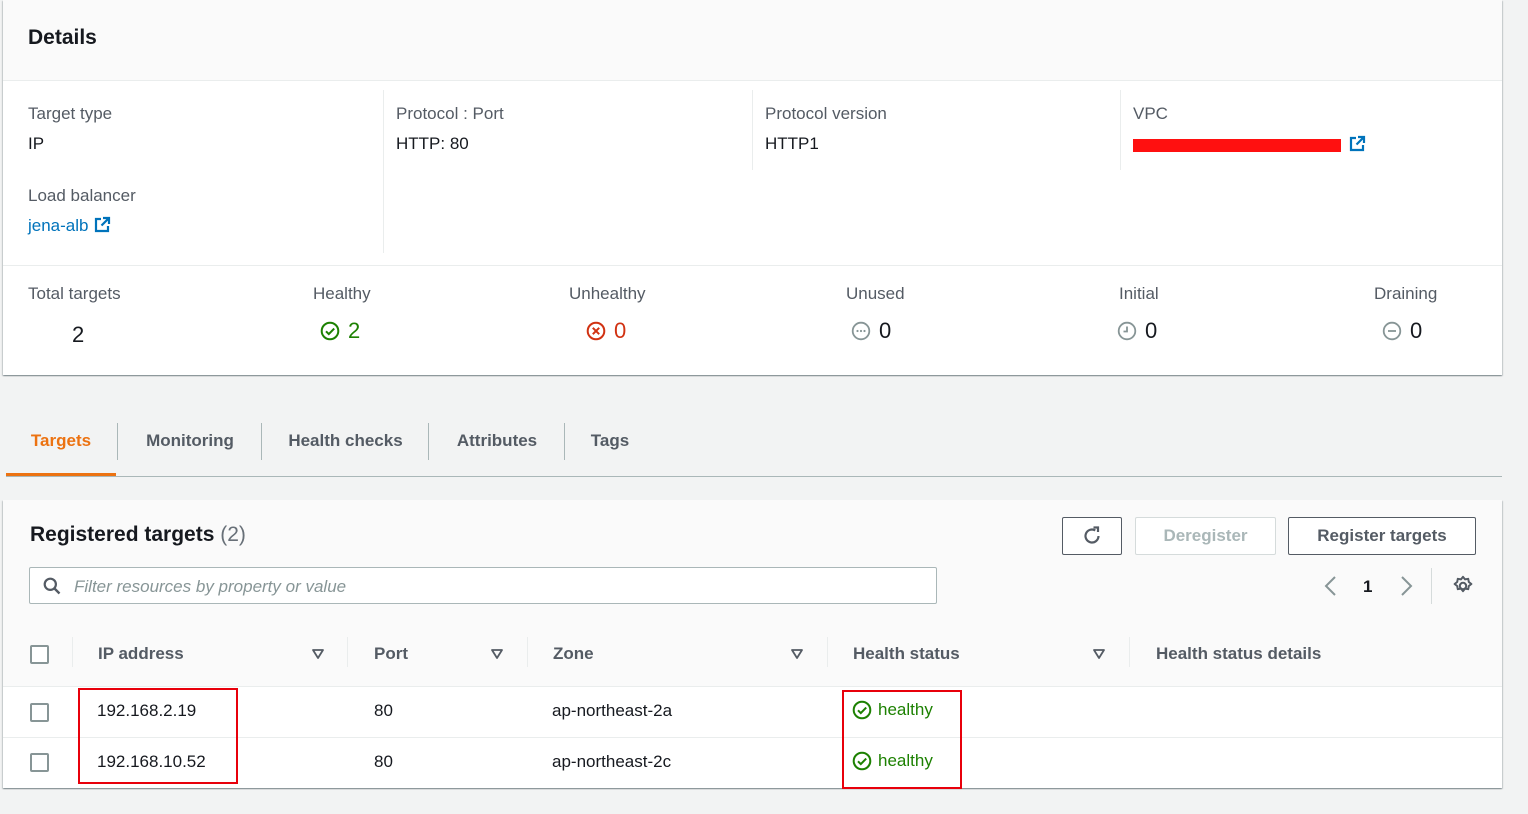  I want to click on load-balancer-link: jena-alb, so click(69, 226).